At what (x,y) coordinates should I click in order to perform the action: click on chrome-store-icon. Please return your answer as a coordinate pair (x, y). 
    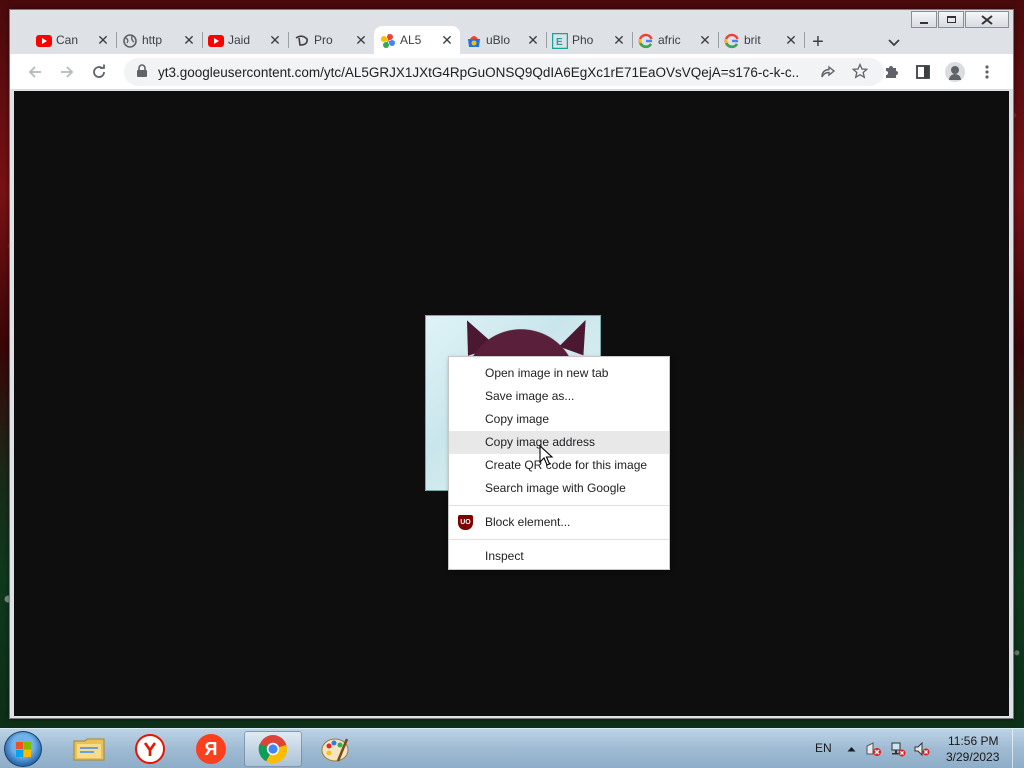
    Looking at the image, I should click on (474, 41).